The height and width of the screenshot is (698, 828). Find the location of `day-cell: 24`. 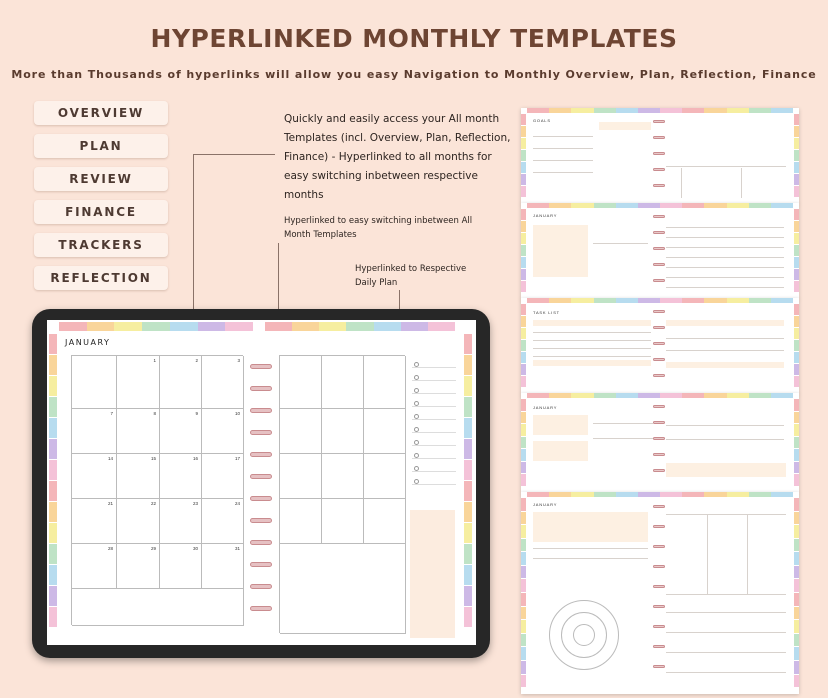

day-cell: 24 is located at coordinates (223, 521).